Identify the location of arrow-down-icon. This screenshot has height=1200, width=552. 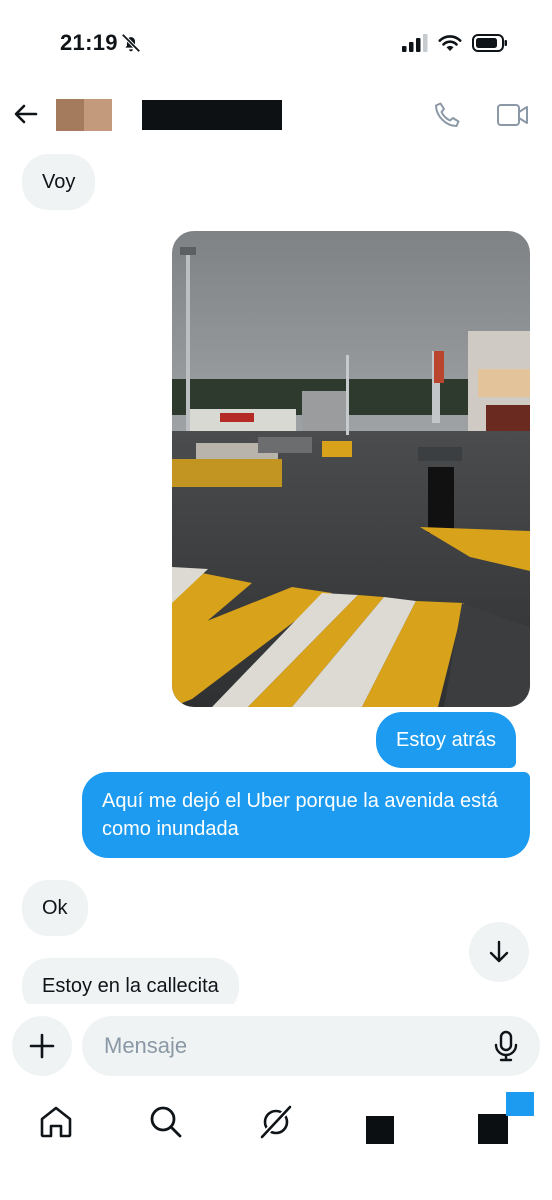
(499, 951).